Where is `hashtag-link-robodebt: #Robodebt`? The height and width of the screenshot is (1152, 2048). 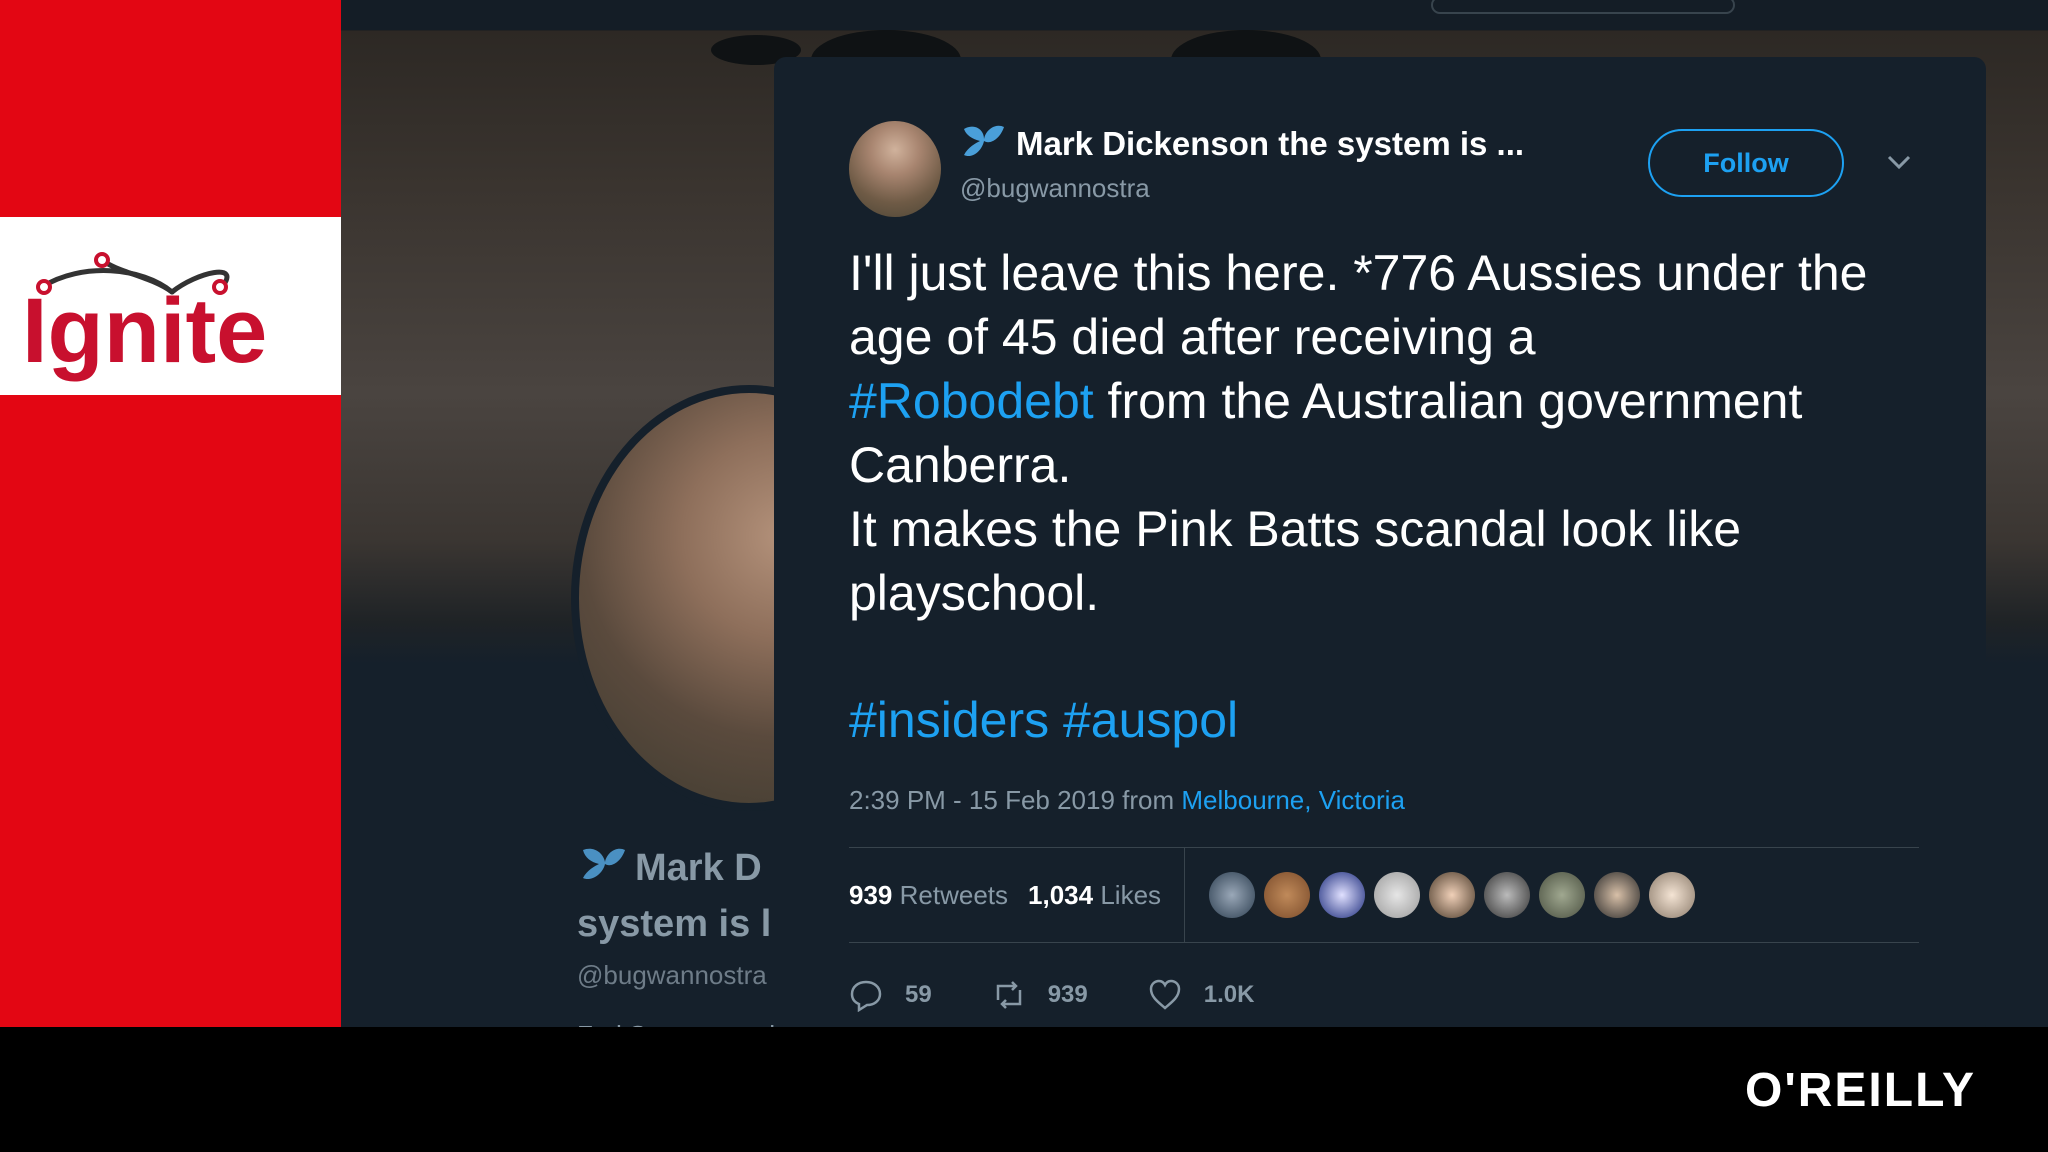
hashtag-link-robodebt: #Robodebt is located at coordinates (971, 401).